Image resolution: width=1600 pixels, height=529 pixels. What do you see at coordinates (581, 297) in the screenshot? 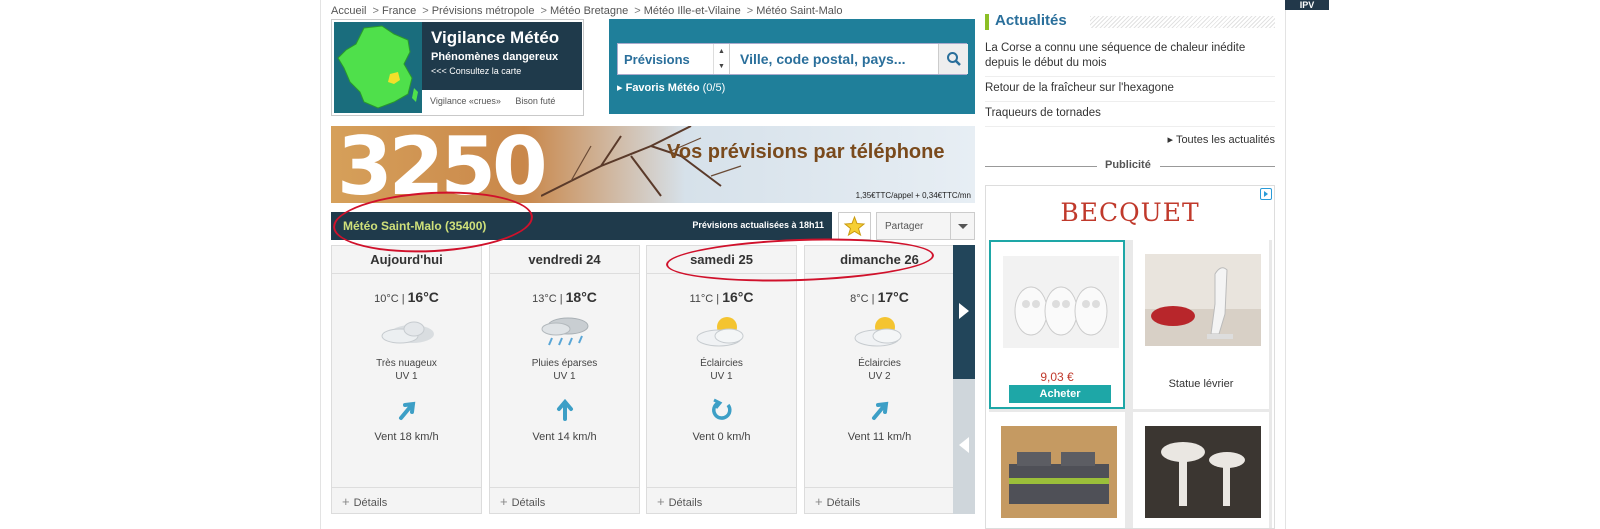
I see `temp-max: 18°C` at bounding box center [581, 297].